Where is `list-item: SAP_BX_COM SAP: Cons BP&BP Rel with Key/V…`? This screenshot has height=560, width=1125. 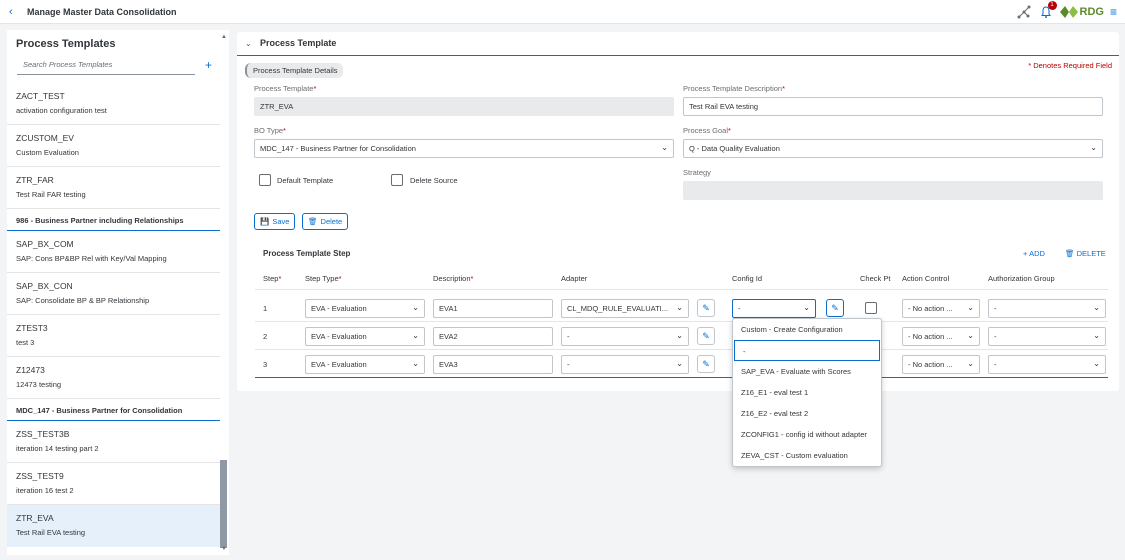
list-item: SAP_BX_COM SAP: Cons BP&BP Rel with Key/V… is located at coordinates (113, 252).